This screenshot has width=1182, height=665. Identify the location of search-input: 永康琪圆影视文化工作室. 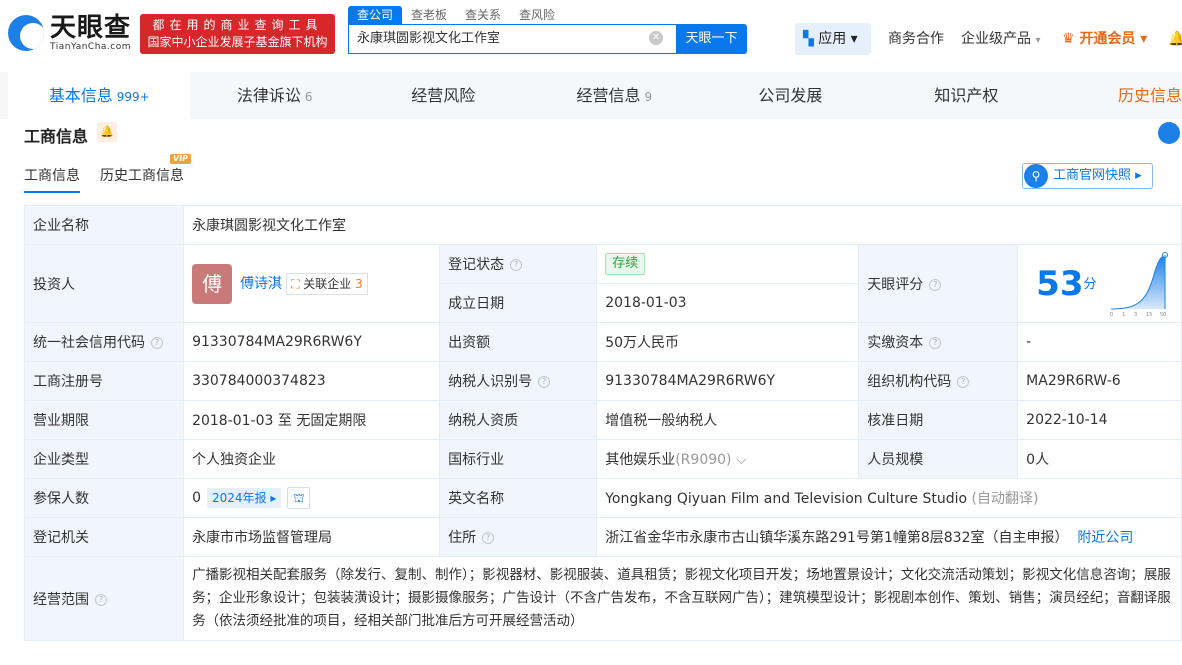
(512, 39).